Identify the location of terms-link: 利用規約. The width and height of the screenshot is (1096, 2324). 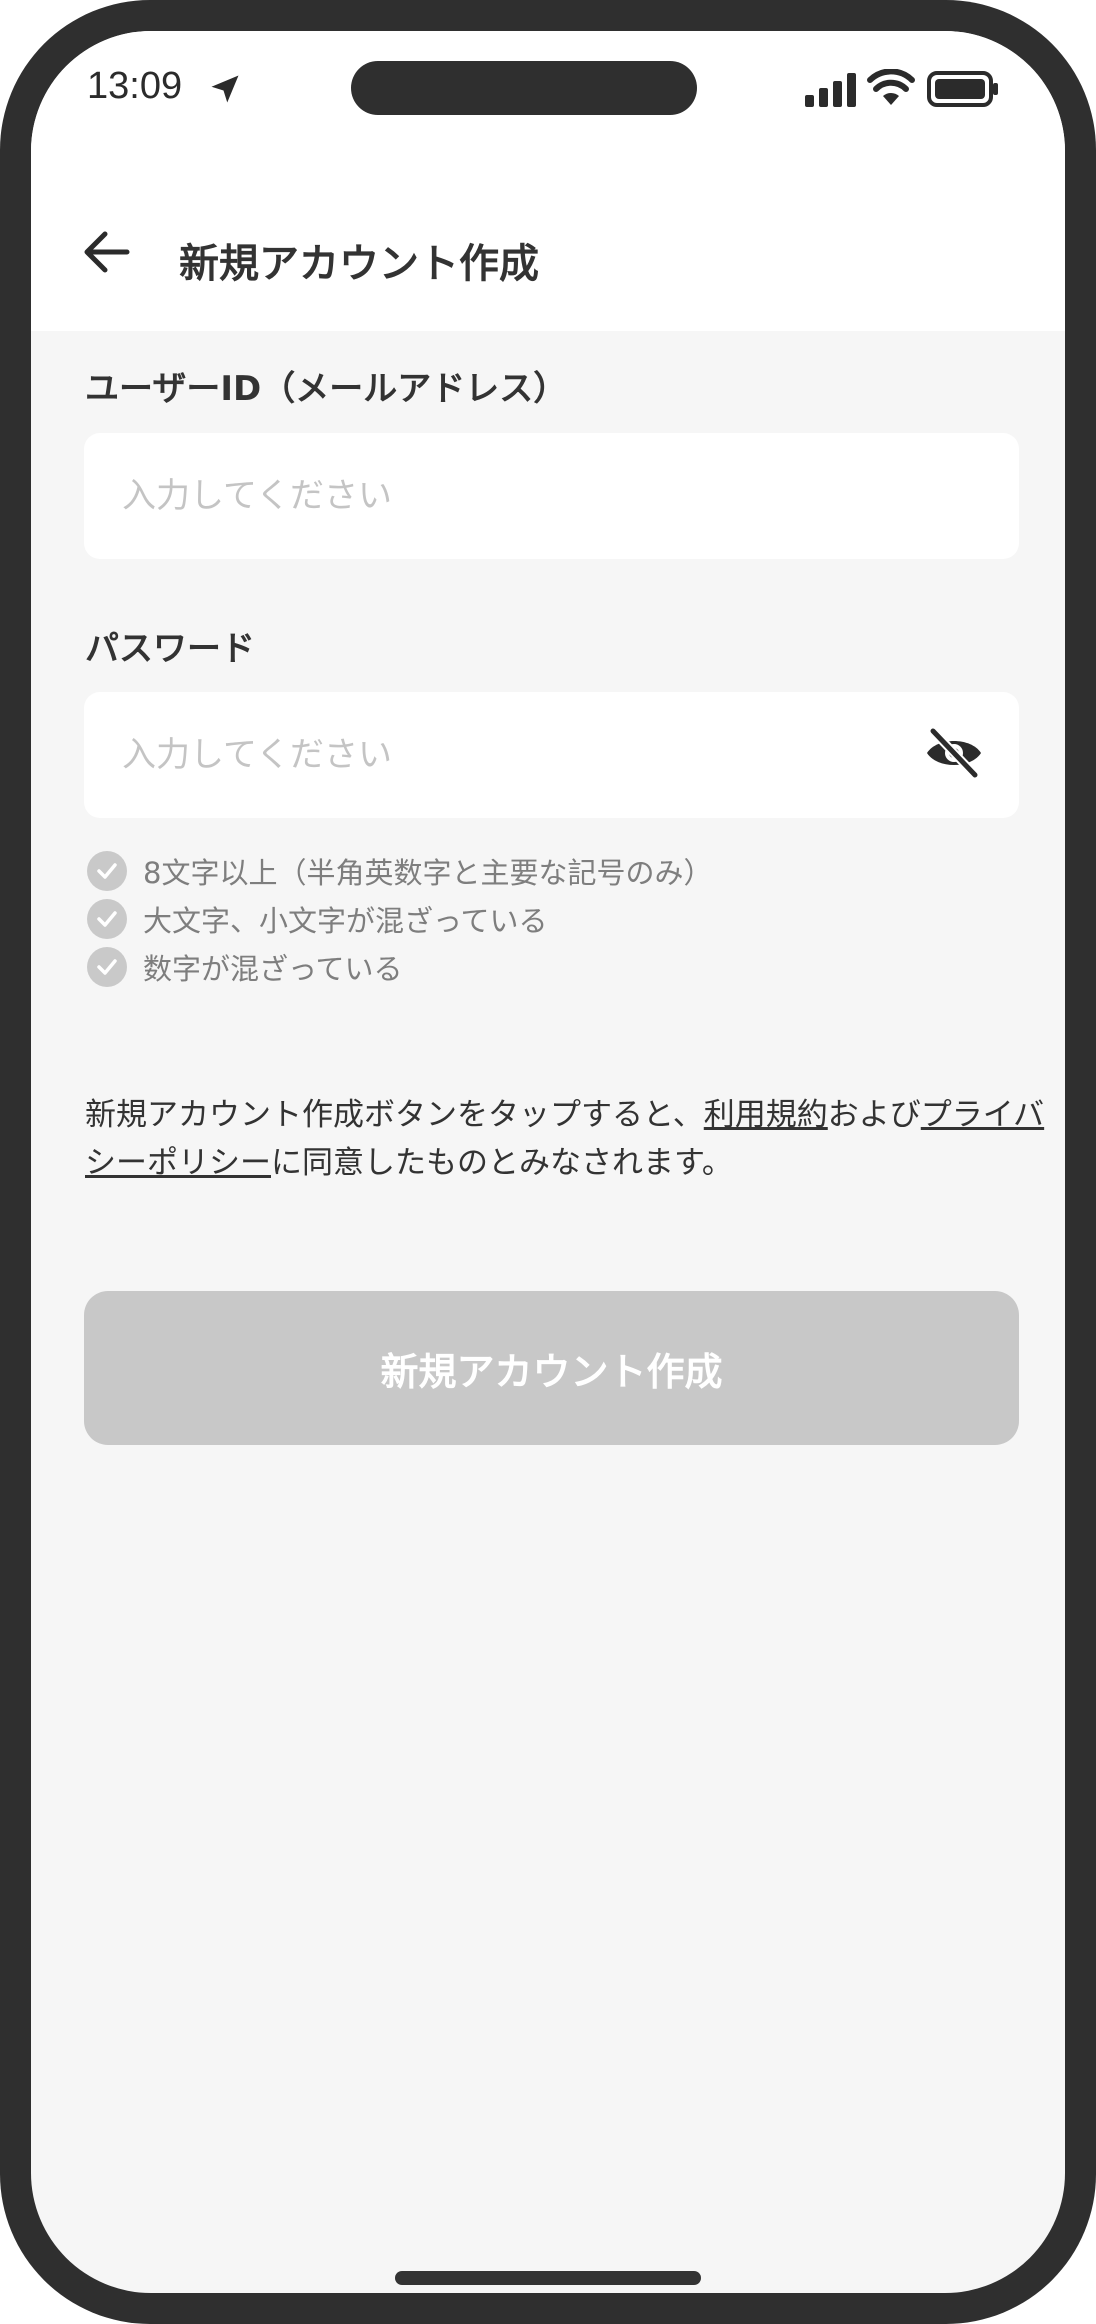
(766, 1115).